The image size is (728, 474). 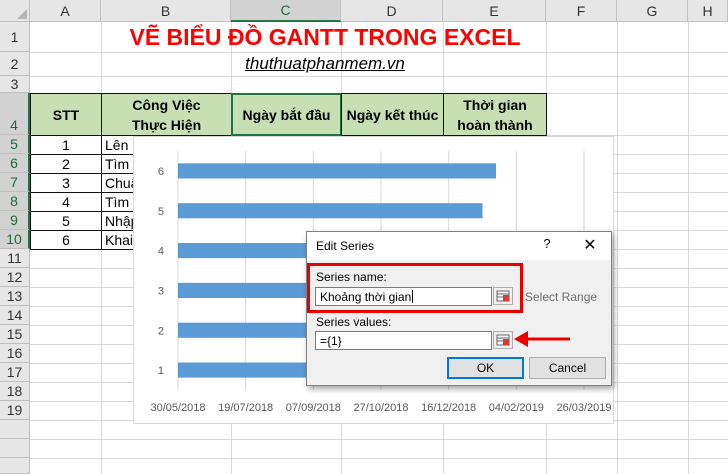 What do you see at coordinates (15, 353) in the screenshot?
I see `row-header-16: 16` at bounding box center [15, 353].